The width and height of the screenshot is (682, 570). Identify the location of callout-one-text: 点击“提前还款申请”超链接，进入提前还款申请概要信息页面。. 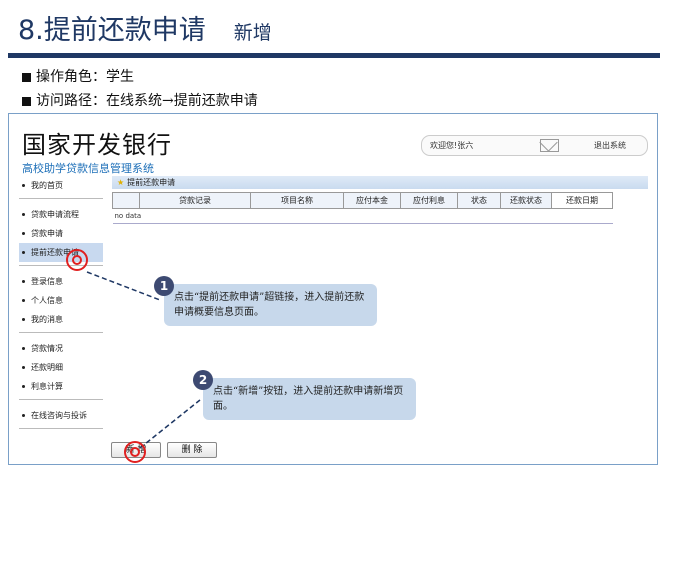
(269, 305).